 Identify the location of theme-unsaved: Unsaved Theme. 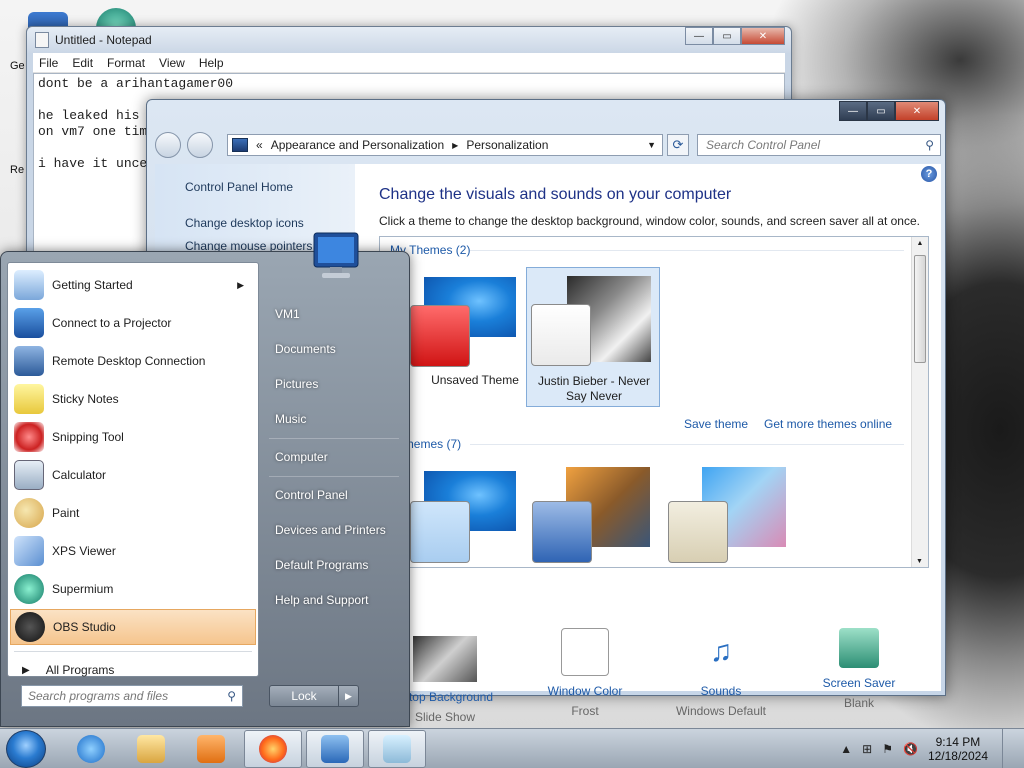
(475, 337).